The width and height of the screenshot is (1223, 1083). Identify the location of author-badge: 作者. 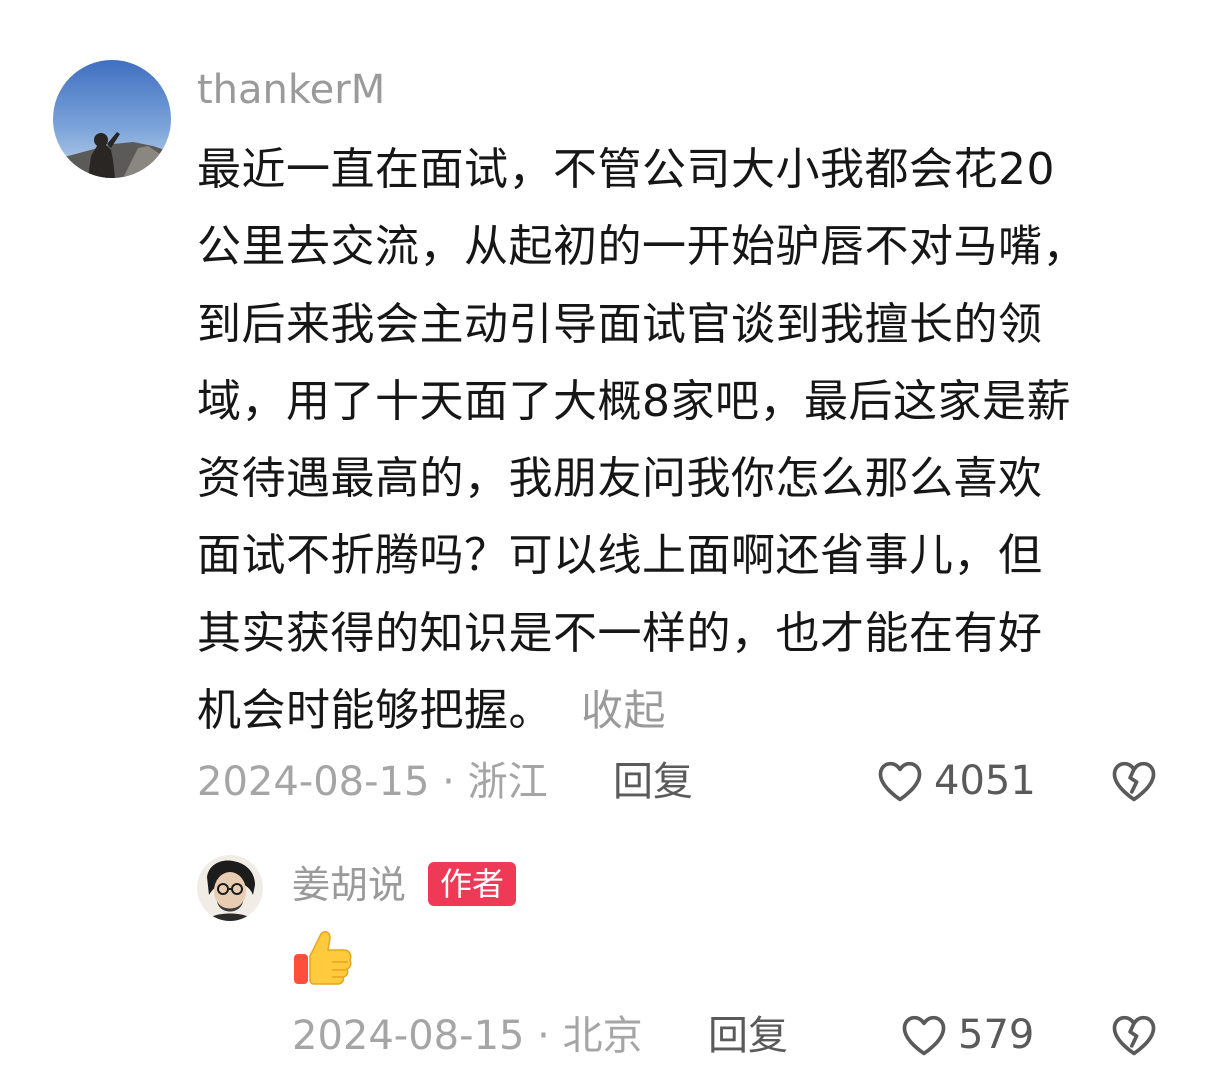
(472, 884).